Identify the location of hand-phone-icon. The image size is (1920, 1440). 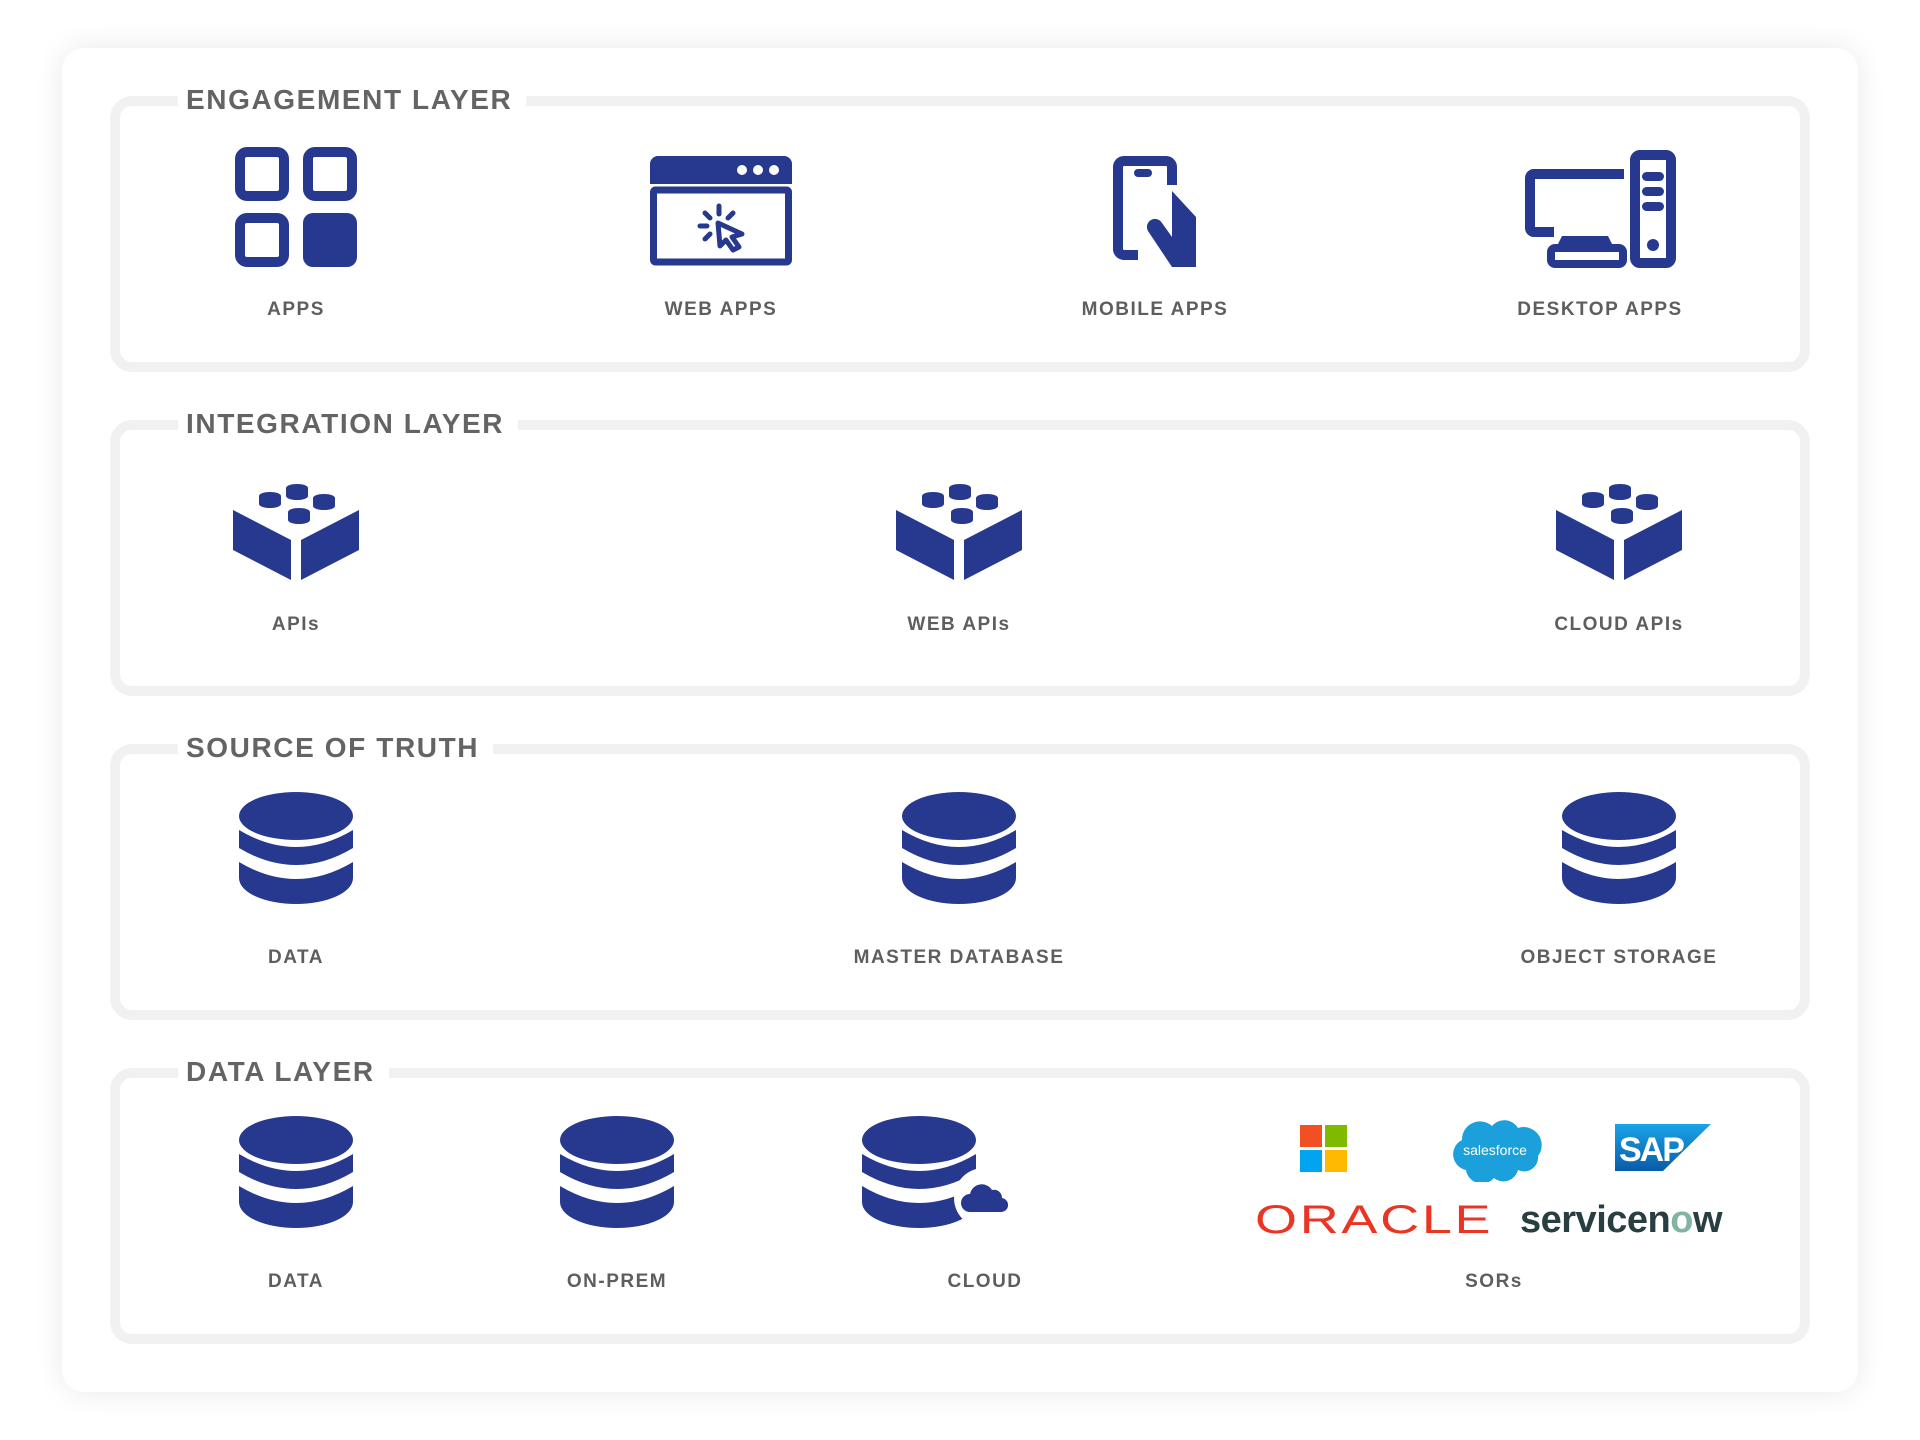
(1154, 211).